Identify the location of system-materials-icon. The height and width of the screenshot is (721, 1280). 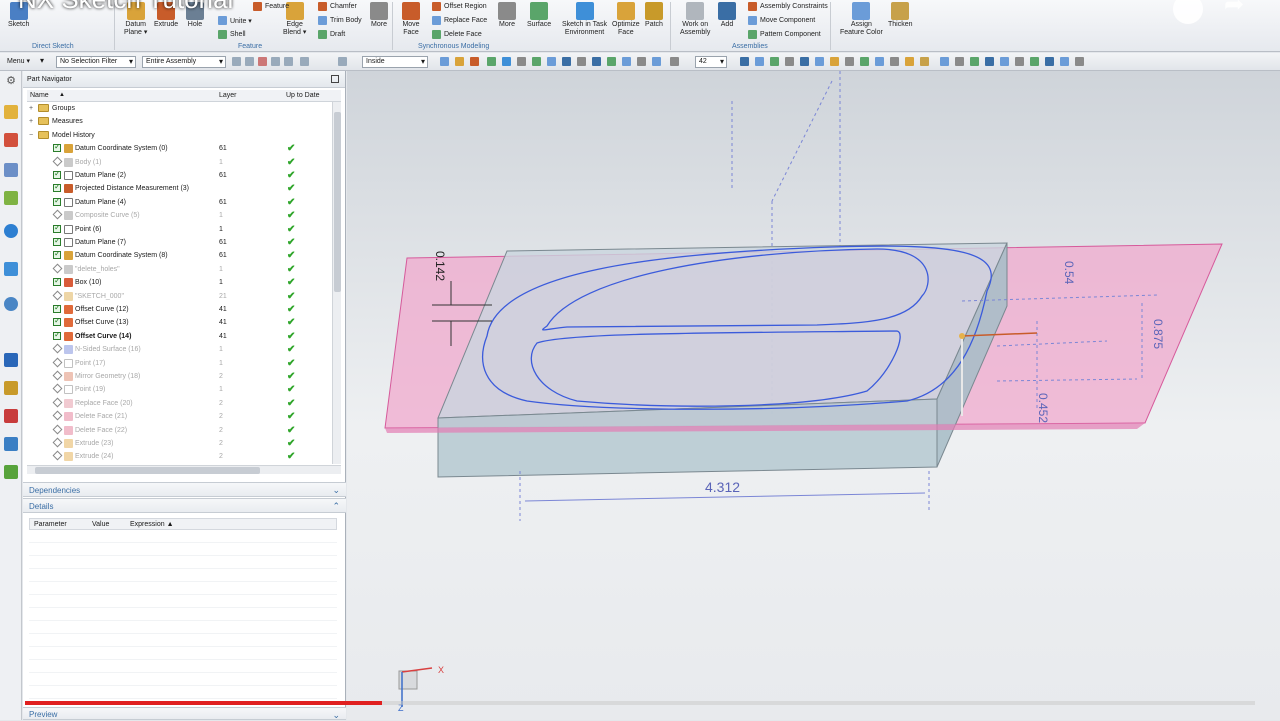
(11, 304).